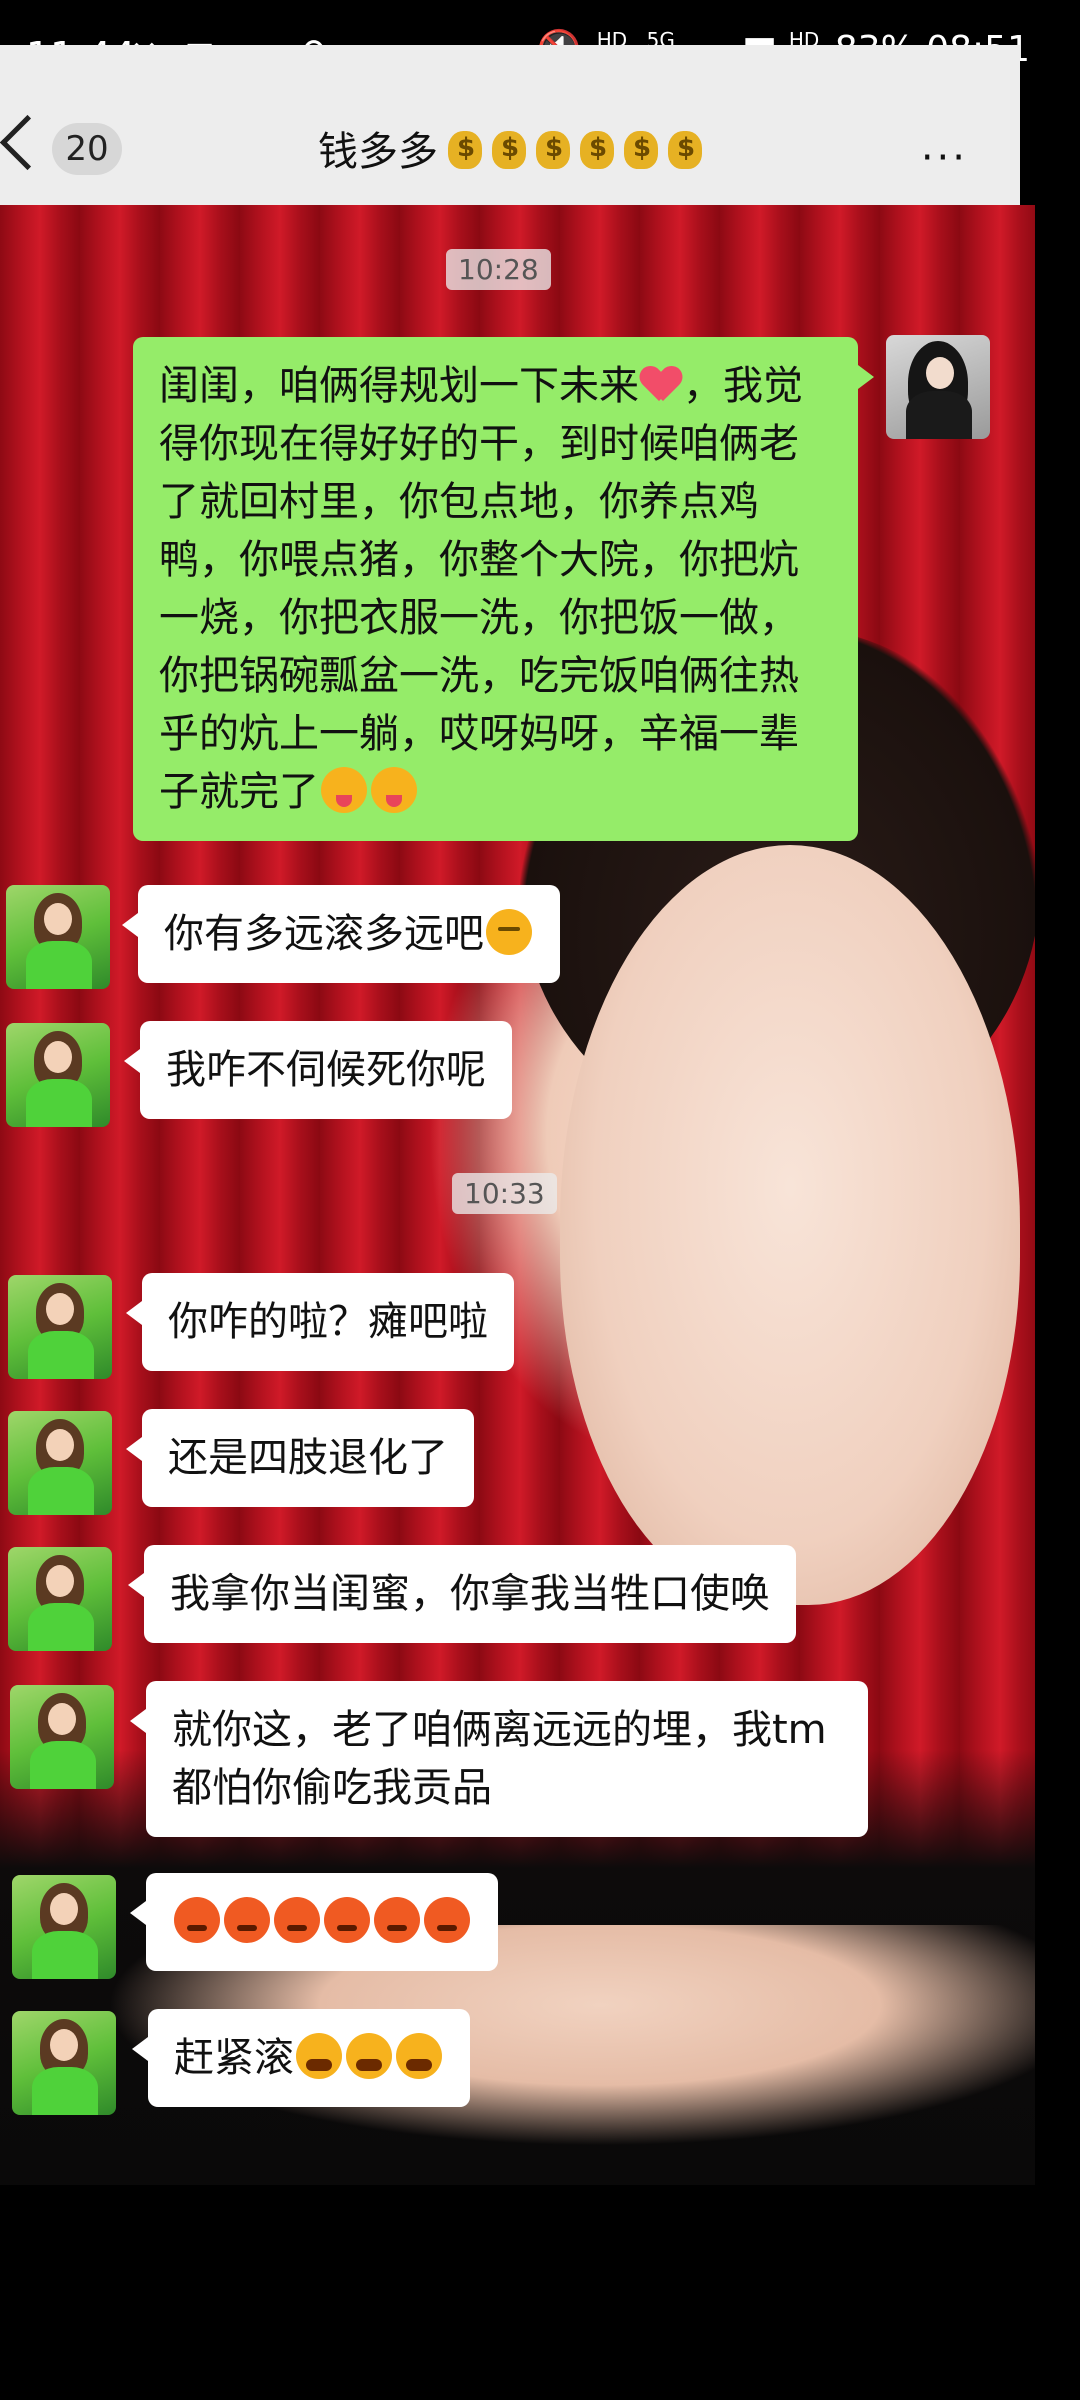  I want to click on timestamp: 10:33, so click(504, 1193).